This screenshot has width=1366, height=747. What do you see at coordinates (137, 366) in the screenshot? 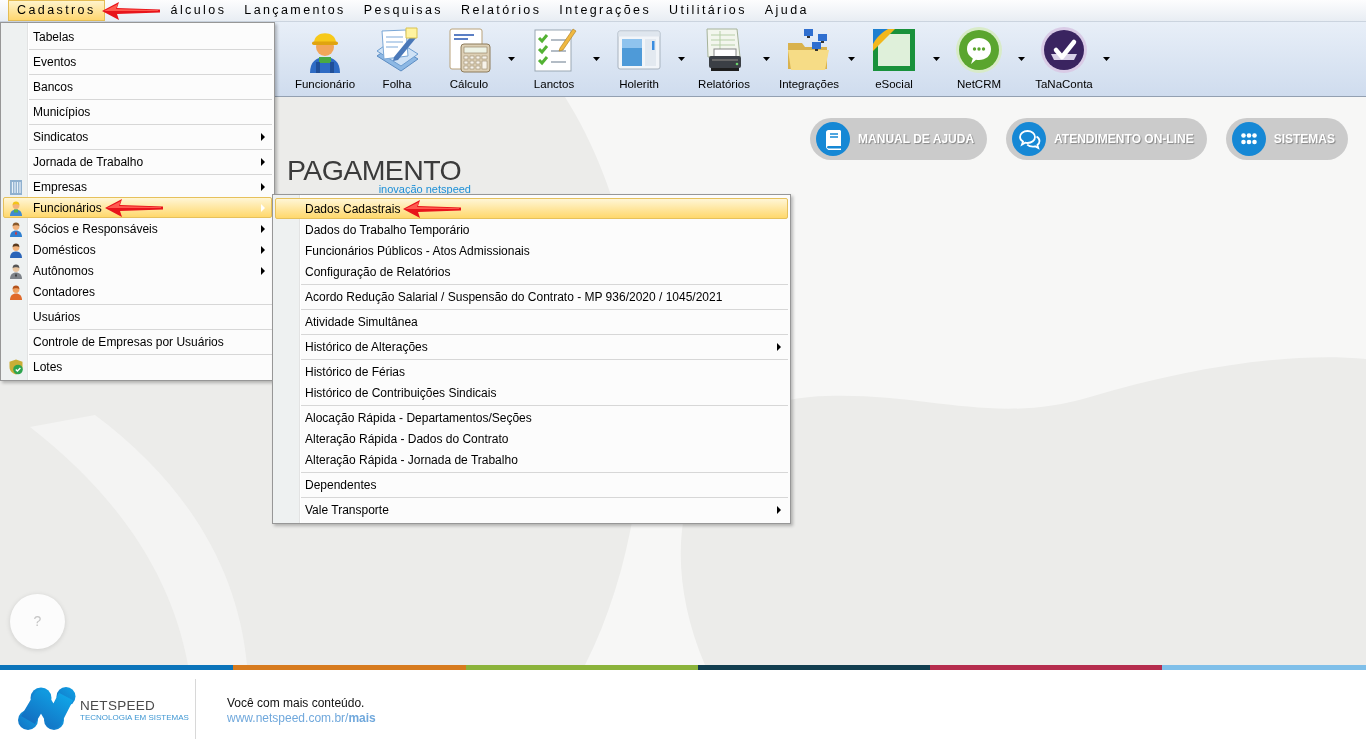
I see `menu-item: Lotes` at bounding box center [137, 366].